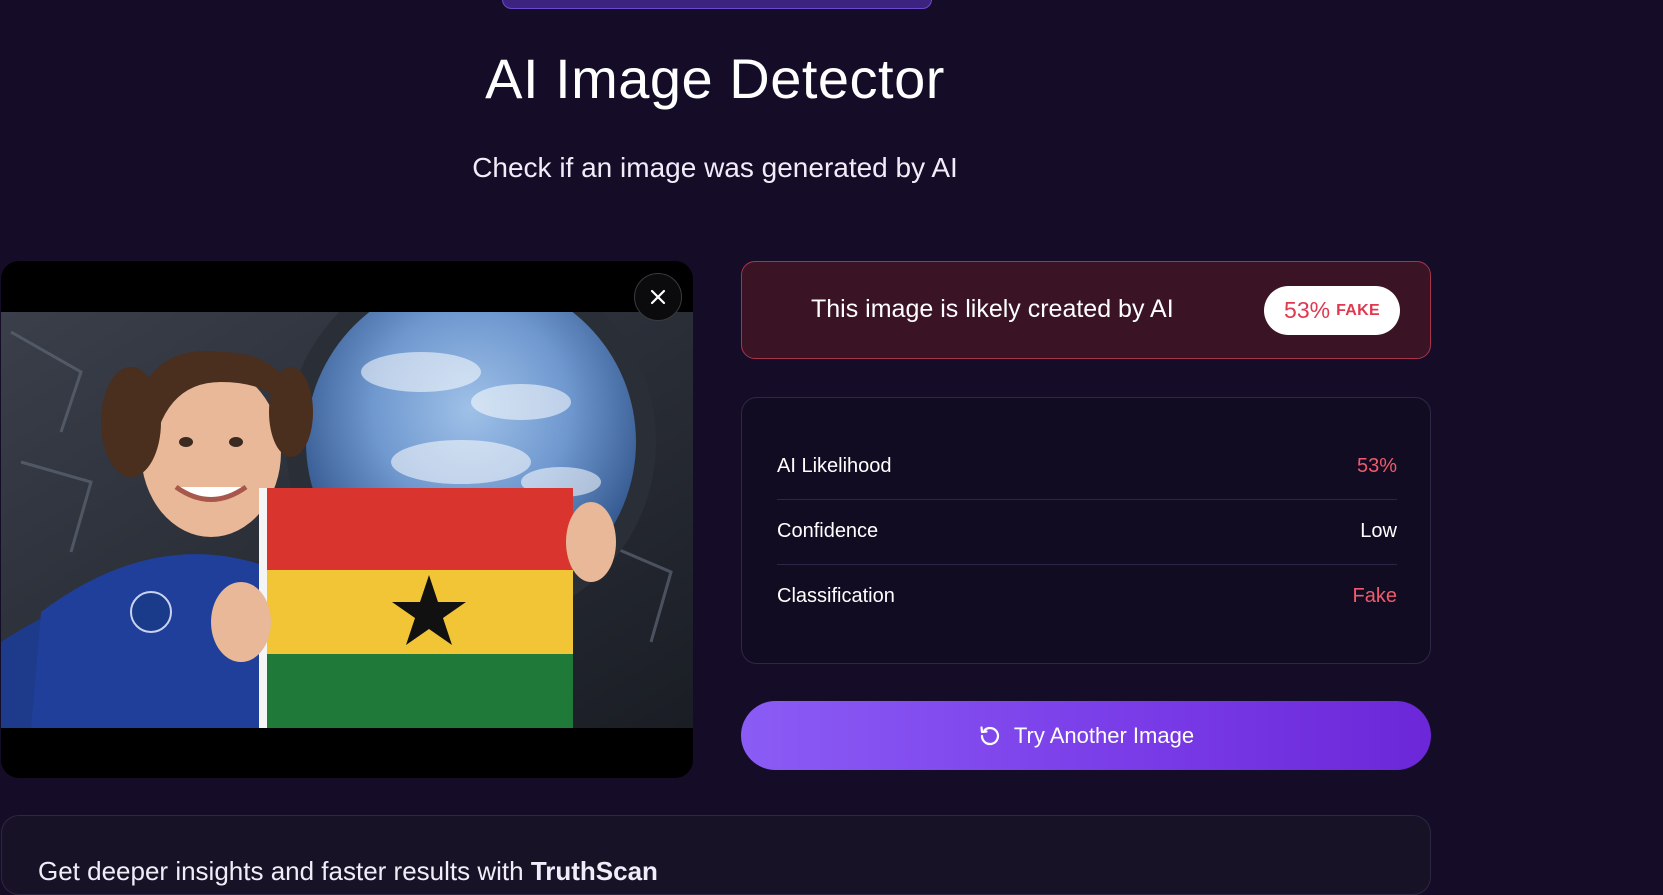  I want to click on try-another-label: Try Another Image, so click(1104, 735).